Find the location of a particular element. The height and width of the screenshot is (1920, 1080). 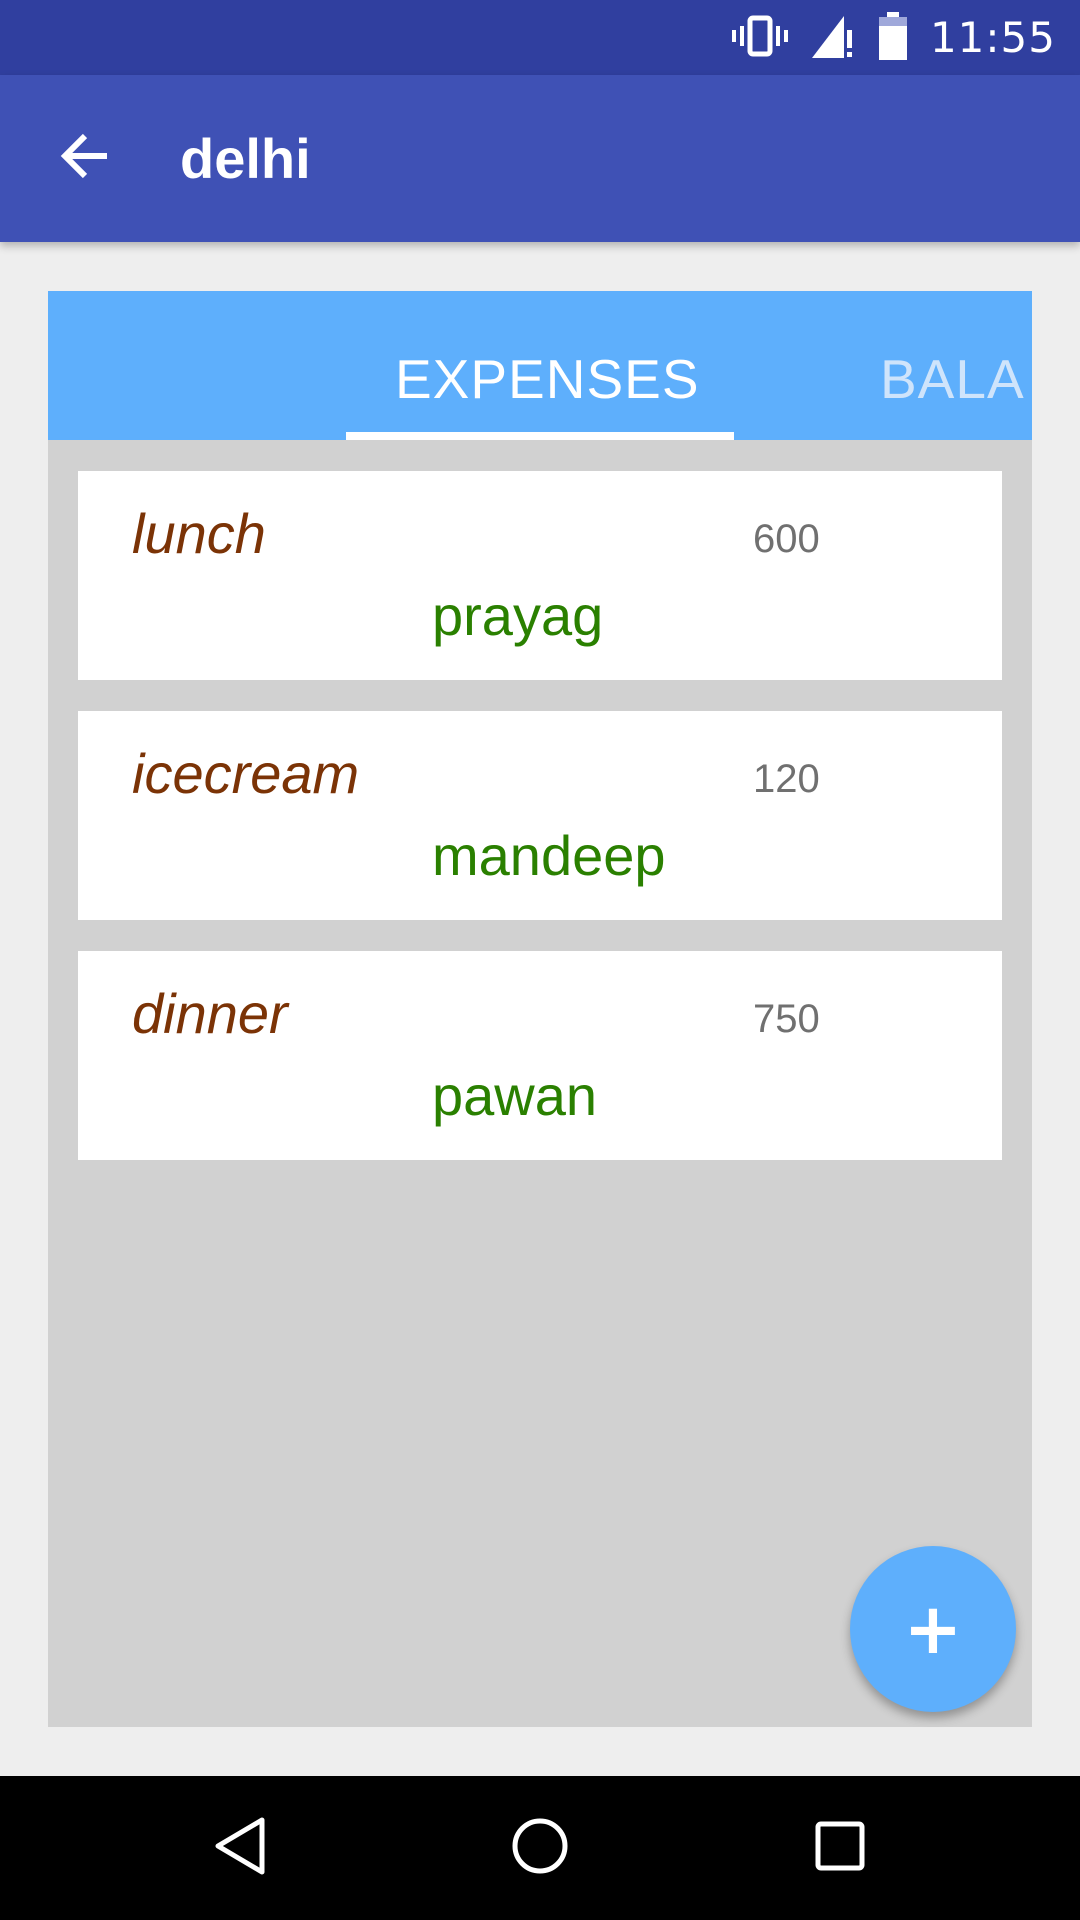

expense-person: pawan is located at coordinates (515, 1095).